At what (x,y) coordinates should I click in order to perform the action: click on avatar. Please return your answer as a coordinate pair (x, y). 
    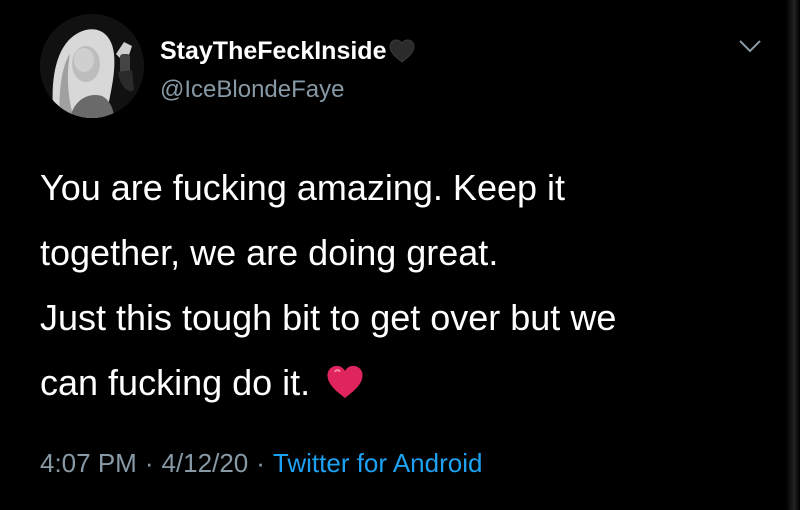
    Looking at the image, I should click on (92, 66).